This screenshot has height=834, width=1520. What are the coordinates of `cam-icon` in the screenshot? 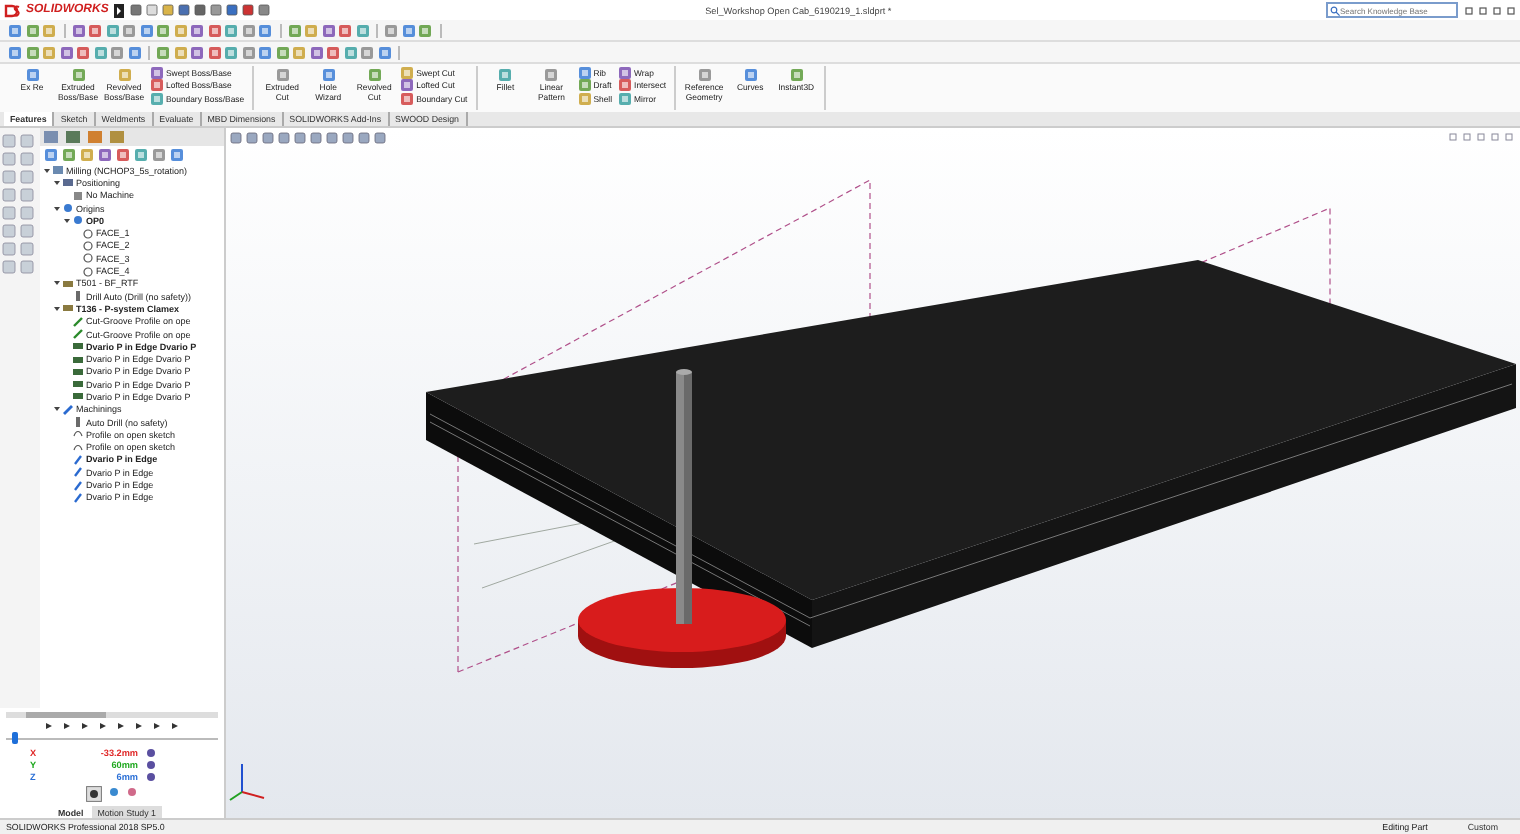 It's located at (117, 137).